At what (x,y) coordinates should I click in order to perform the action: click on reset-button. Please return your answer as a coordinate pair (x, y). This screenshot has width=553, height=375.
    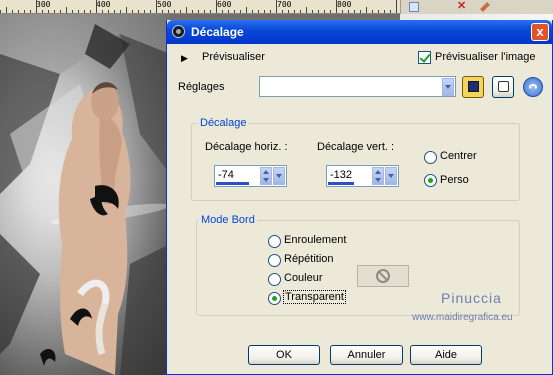
    Looking at the image, I should click on (533, 87).